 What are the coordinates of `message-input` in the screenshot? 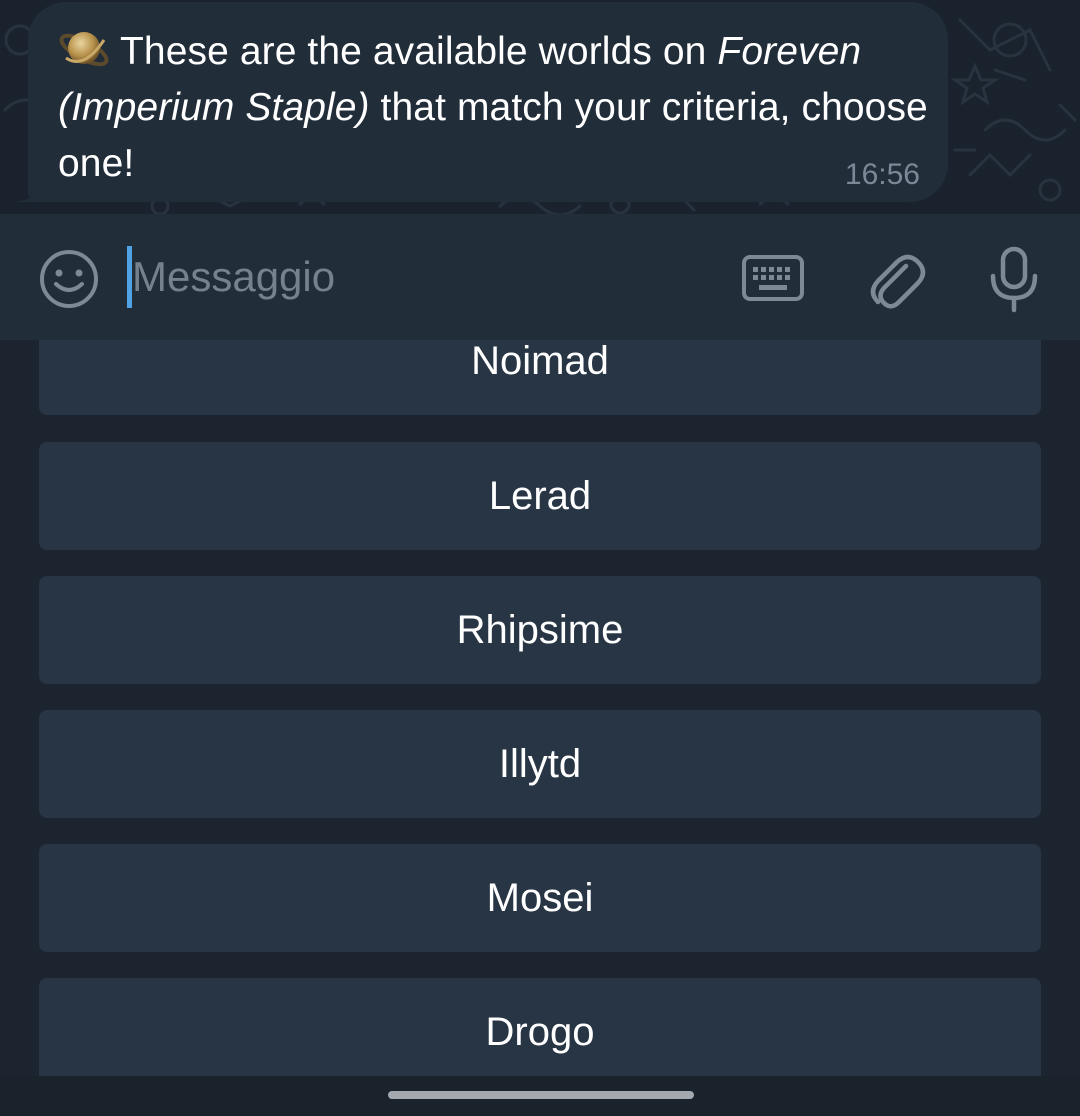 It's located at (412, 277).